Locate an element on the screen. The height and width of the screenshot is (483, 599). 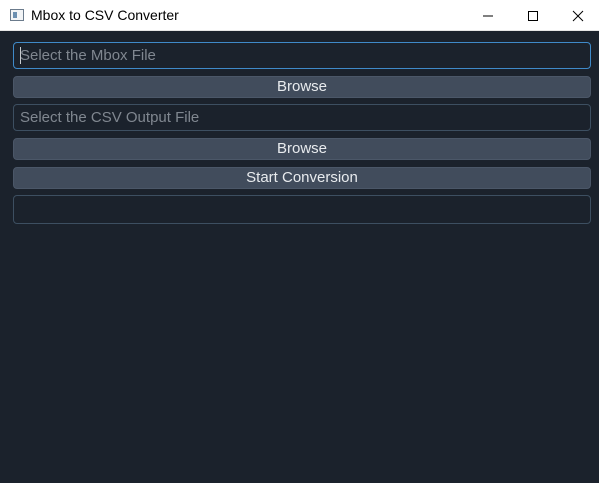
maximize-button is located at coordinates (533, 15).